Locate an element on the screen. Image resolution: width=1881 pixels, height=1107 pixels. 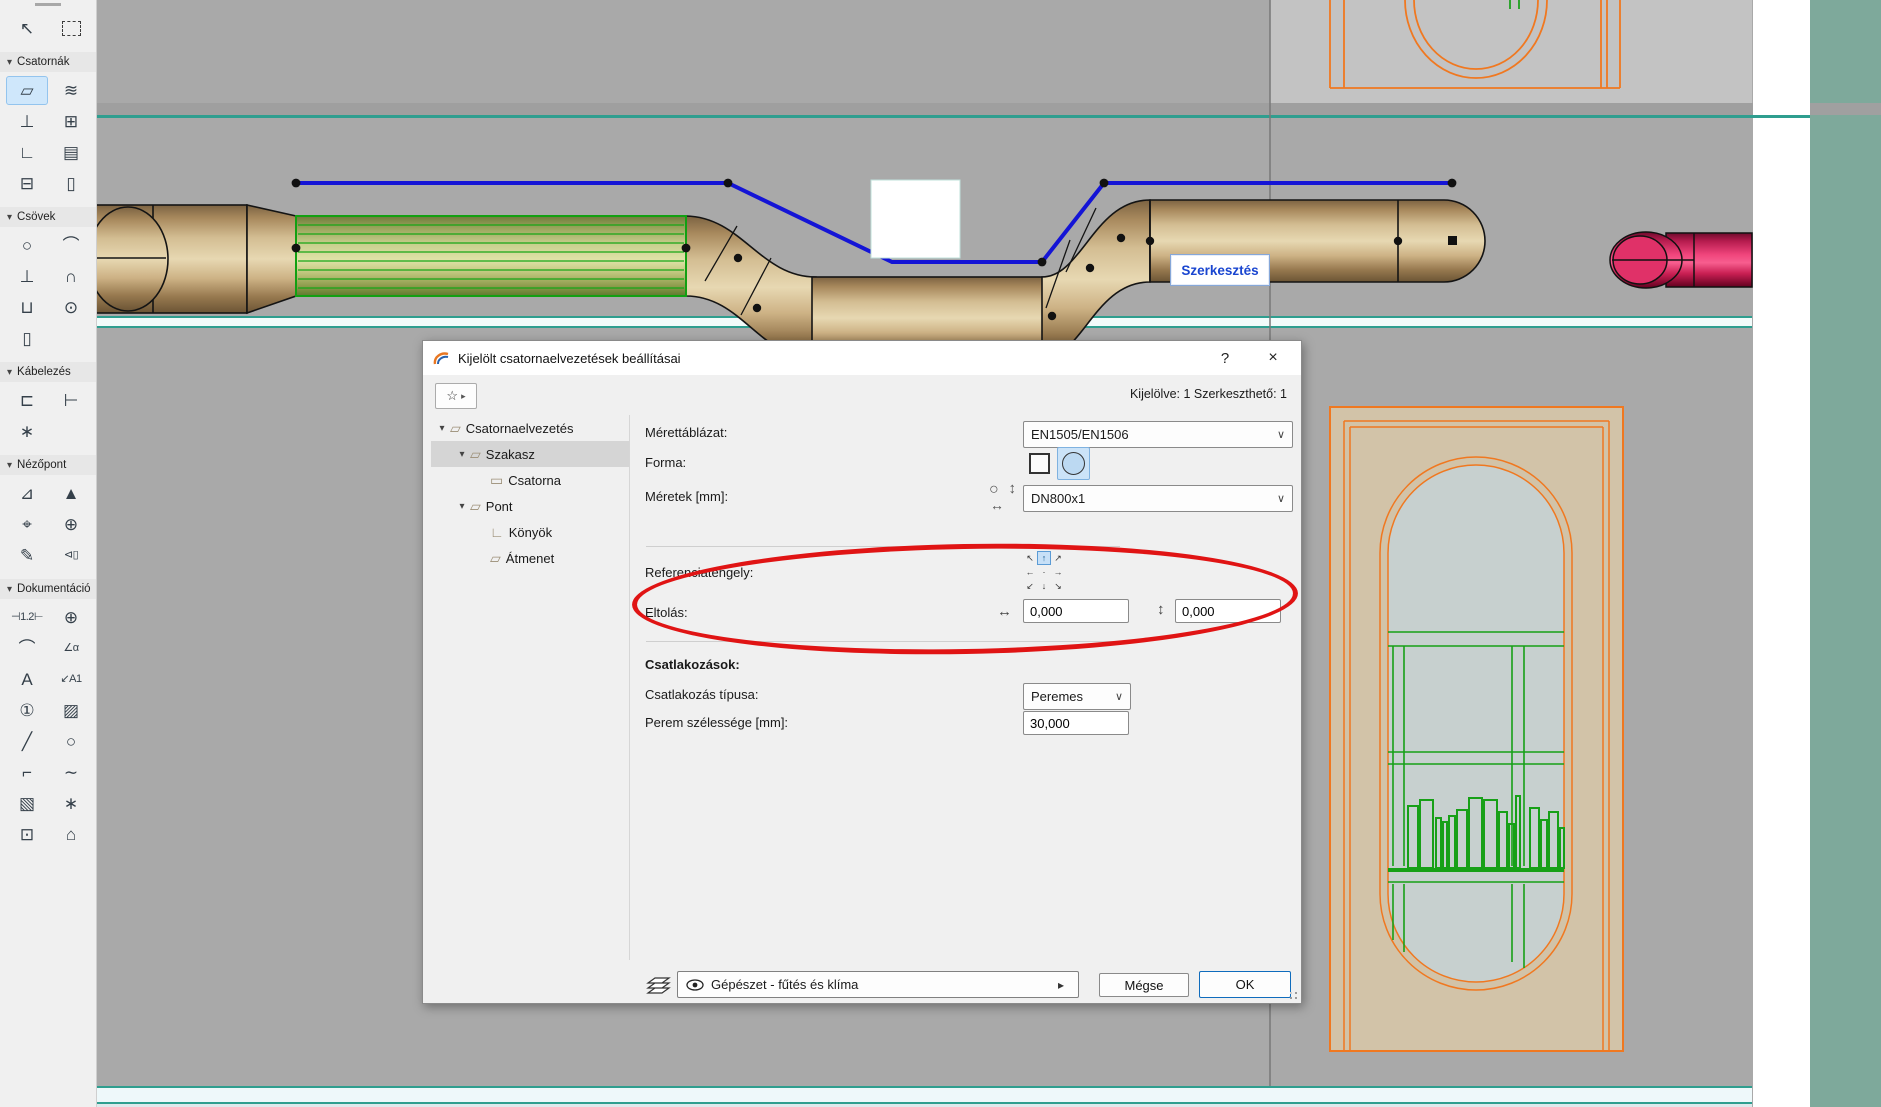
duct-elbow-tool: ∟ is located at coordinates (27, 152).